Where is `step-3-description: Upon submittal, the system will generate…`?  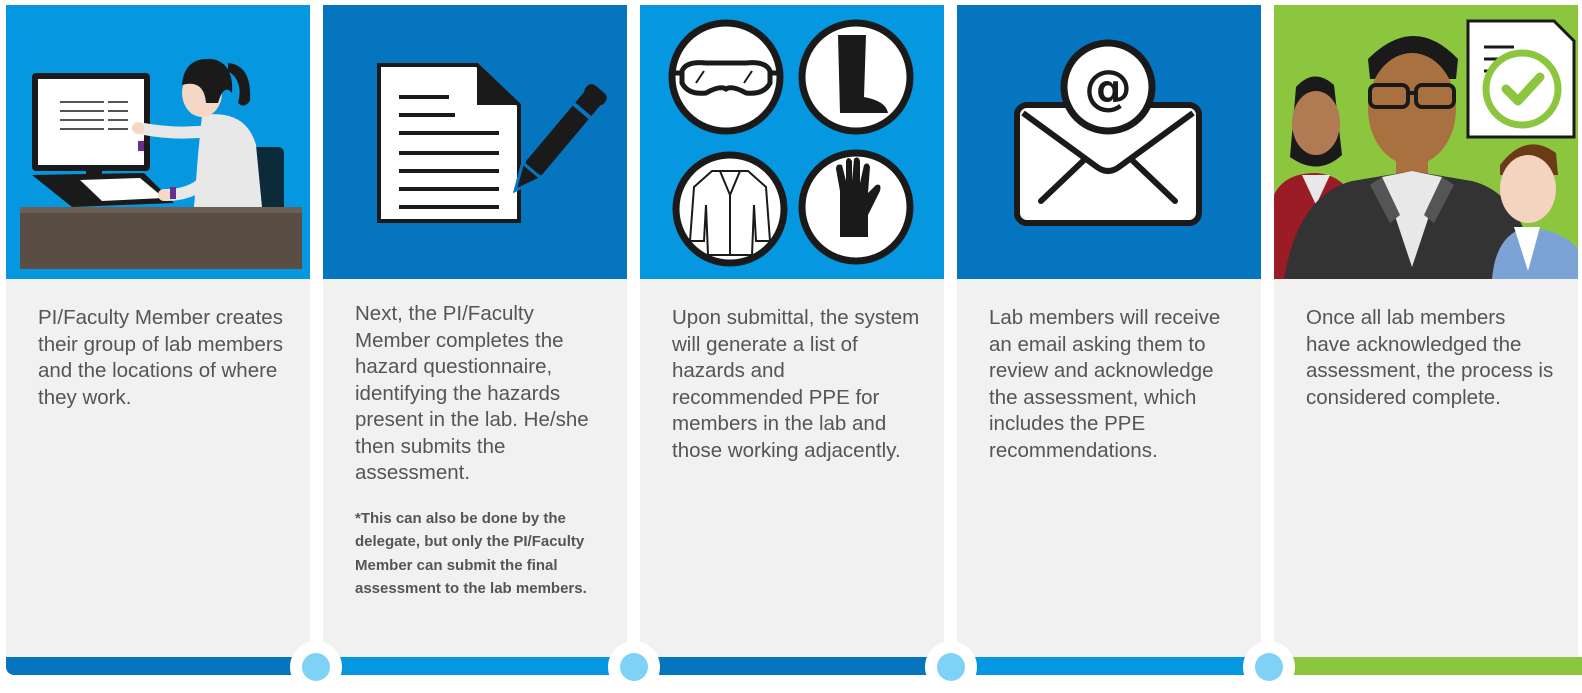 step-3-description: Upon submittal, the system will generate… is located at coordinates (796, 384).